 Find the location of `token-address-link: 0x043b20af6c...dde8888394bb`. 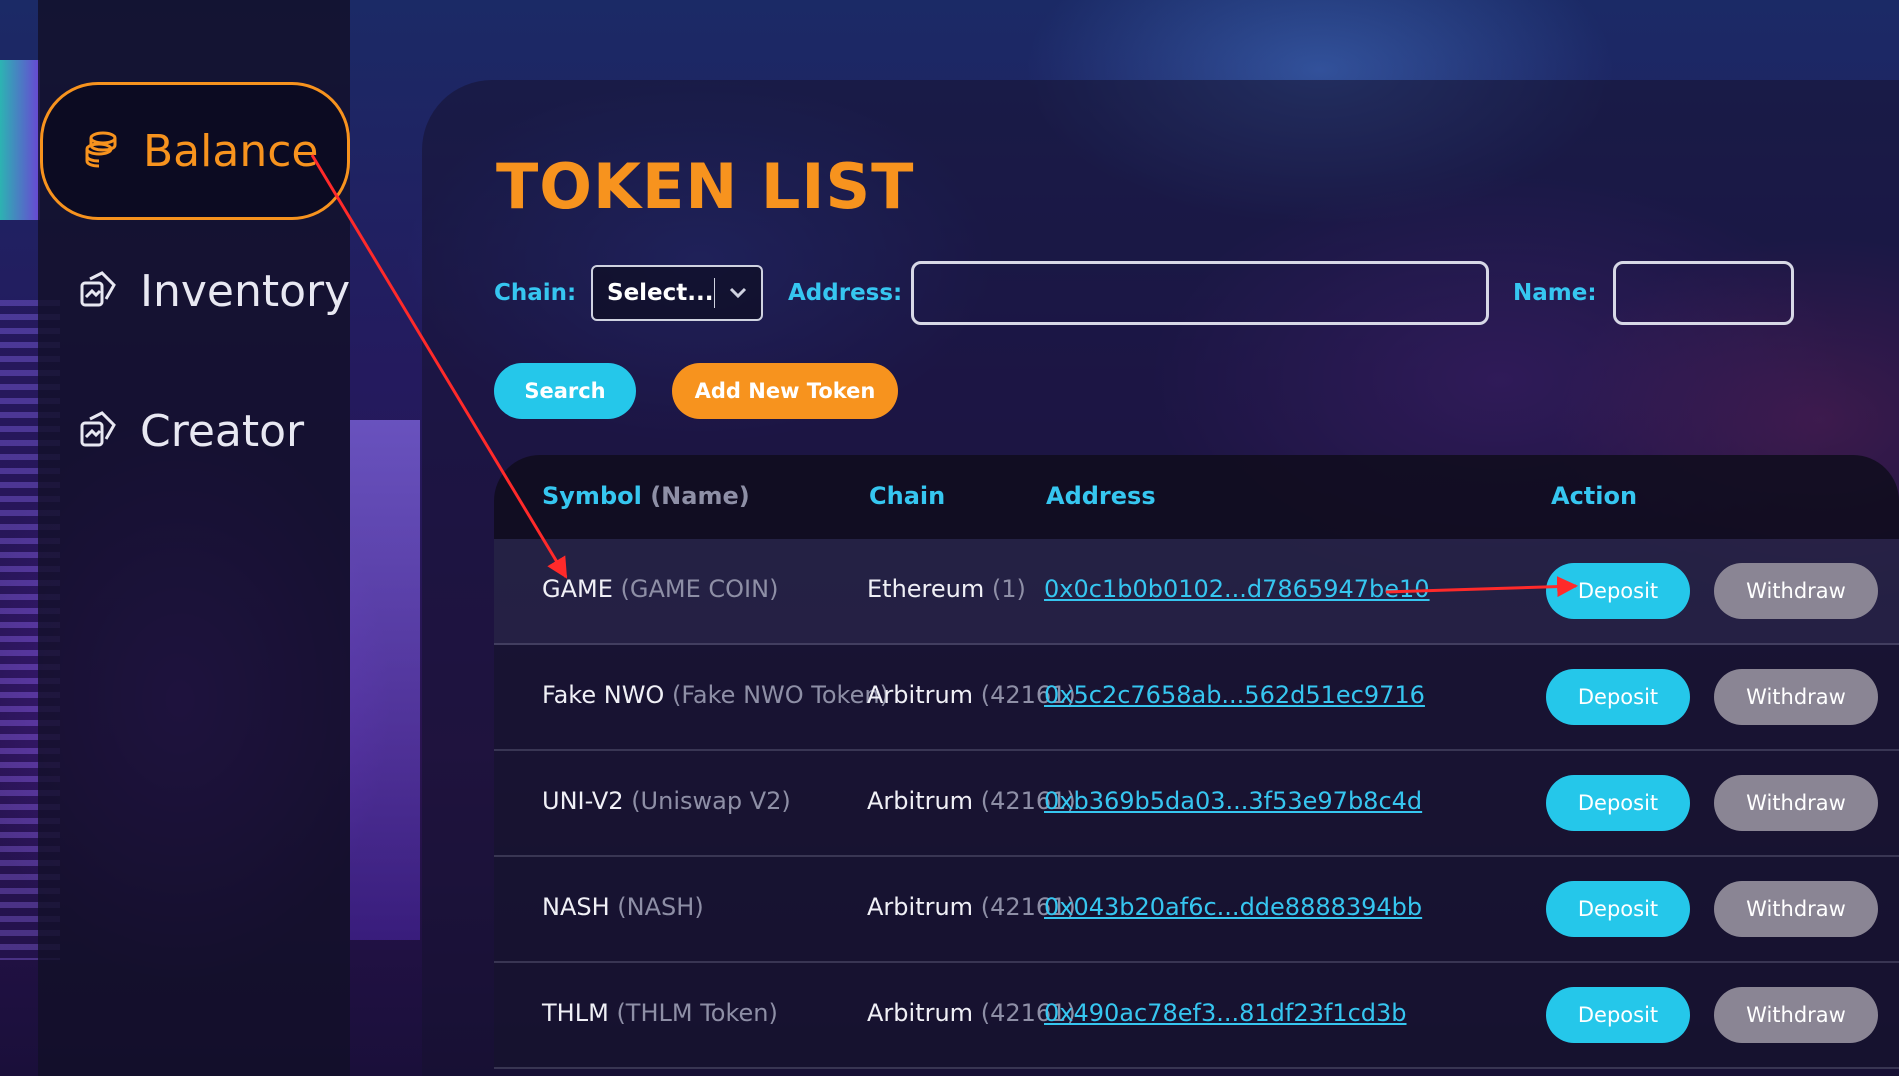

token-address-link: 0x043b20af6c...dde8888394bb is located at coordinates (1233, 907).